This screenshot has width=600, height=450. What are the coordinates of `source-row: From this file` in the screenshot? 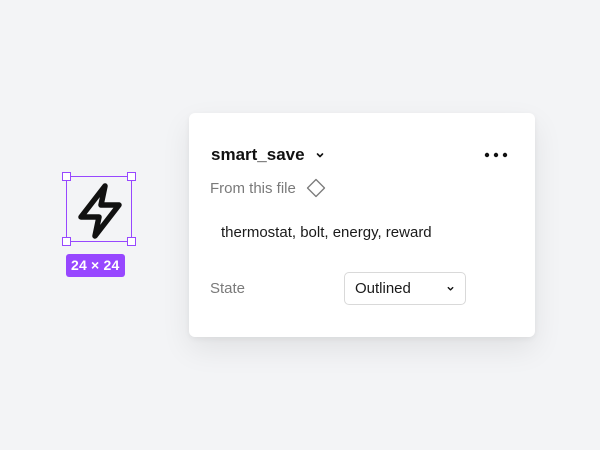 It's located at (268, 188).